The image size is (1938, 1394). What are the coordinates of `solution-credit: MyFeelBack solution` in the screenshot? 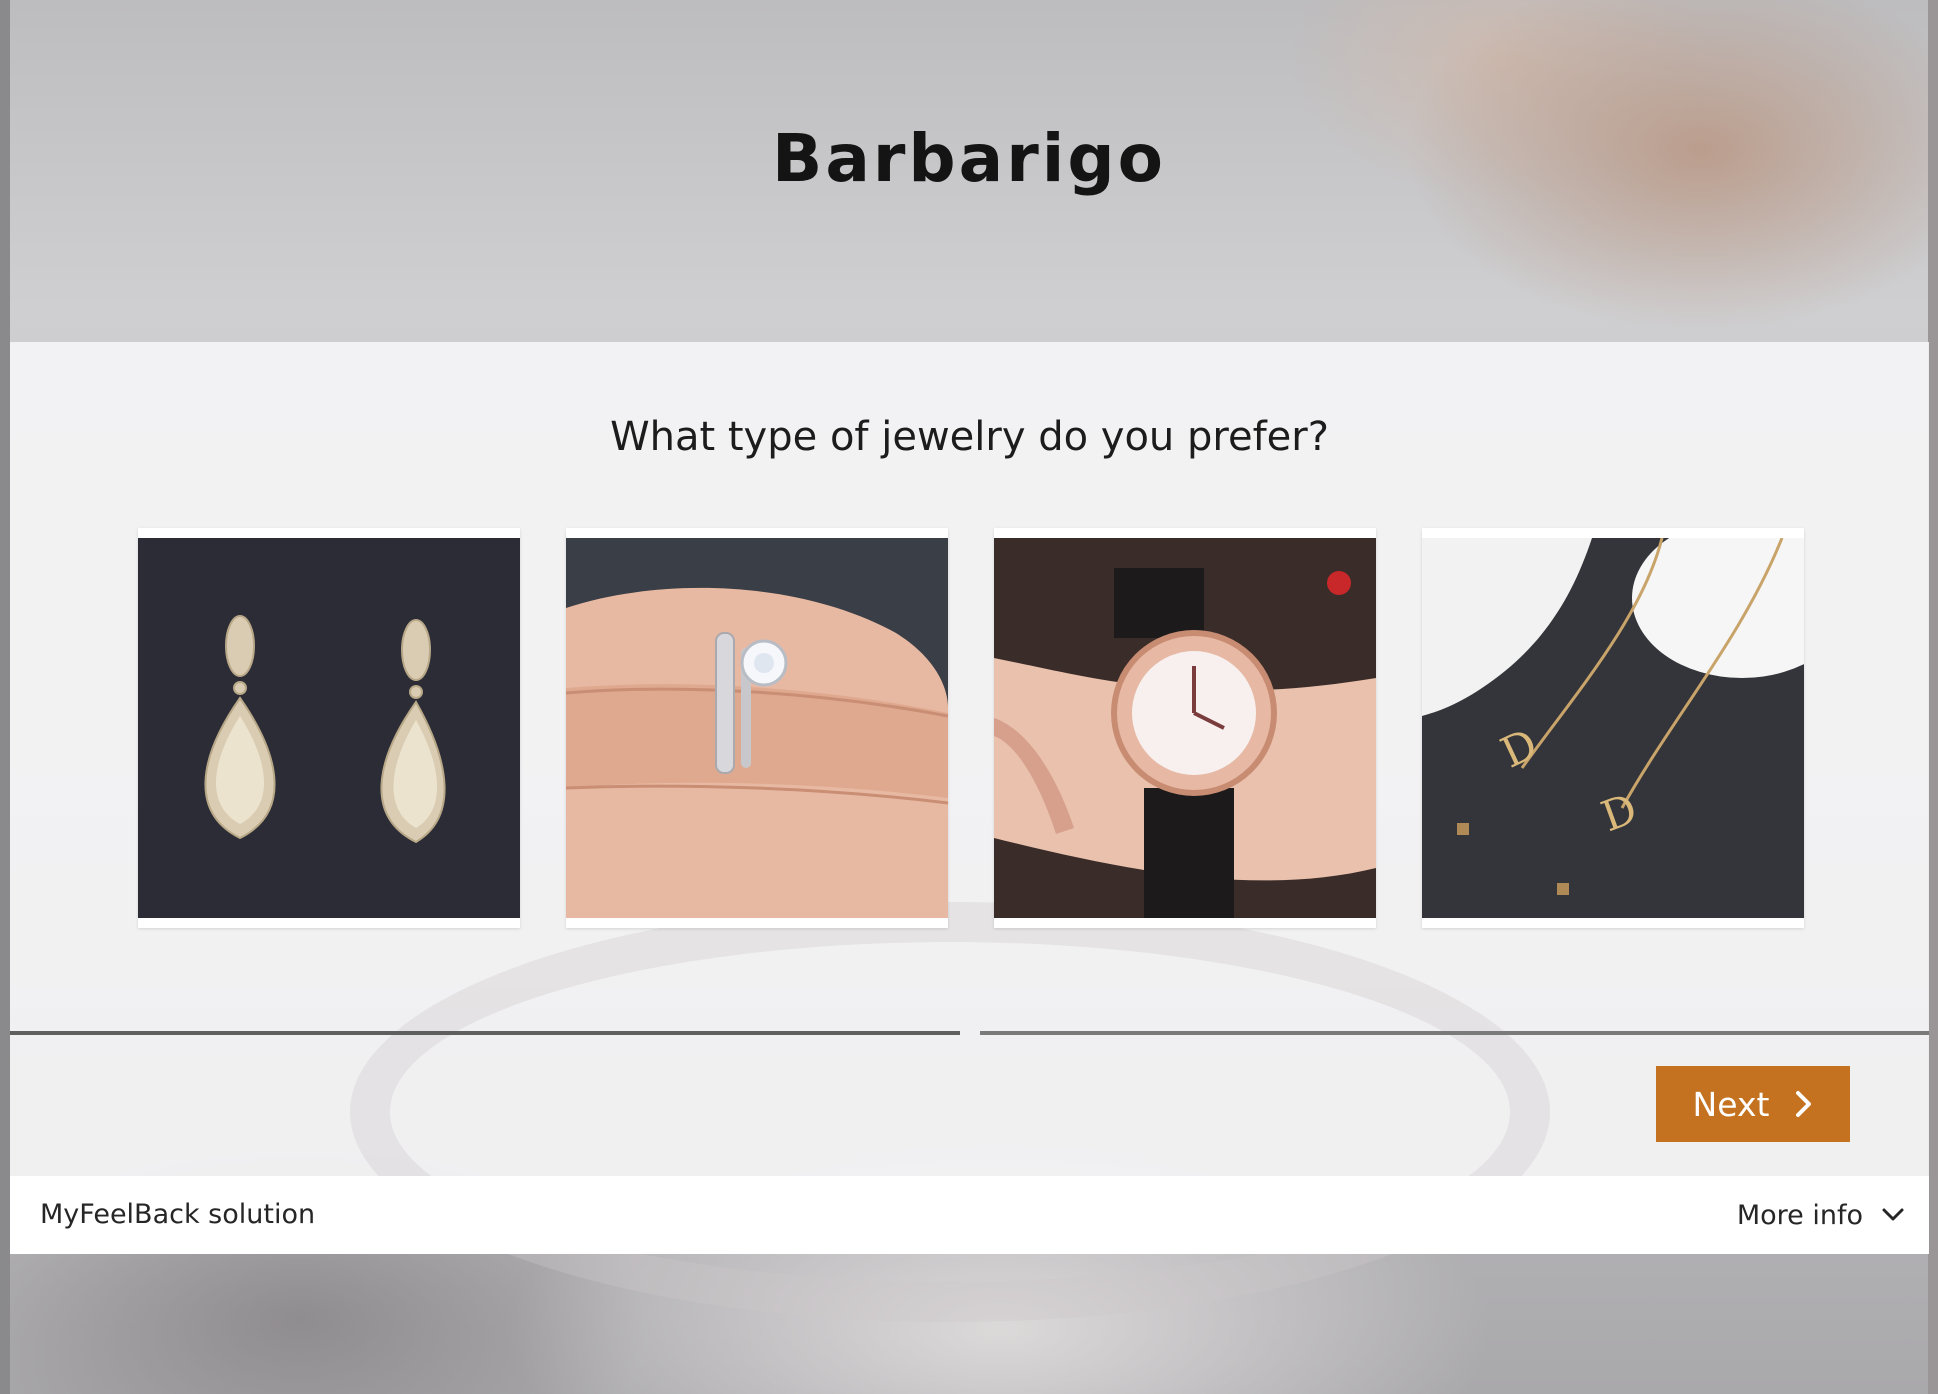 It's located at (178, 1214).